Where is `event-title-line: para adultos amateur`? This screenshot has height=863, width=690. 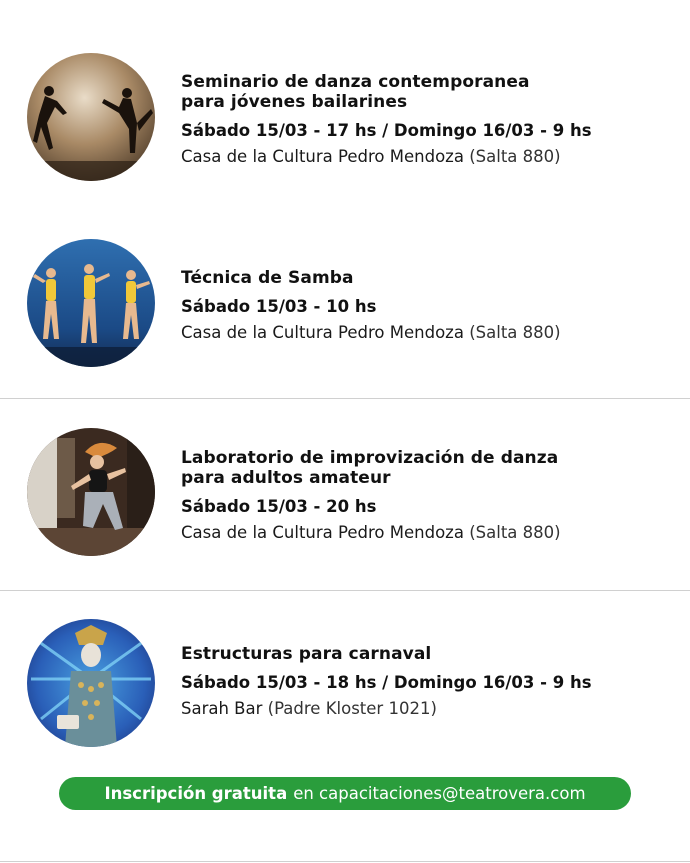 event-title-line: para adultos amateur is located at coordinates (286, 478).